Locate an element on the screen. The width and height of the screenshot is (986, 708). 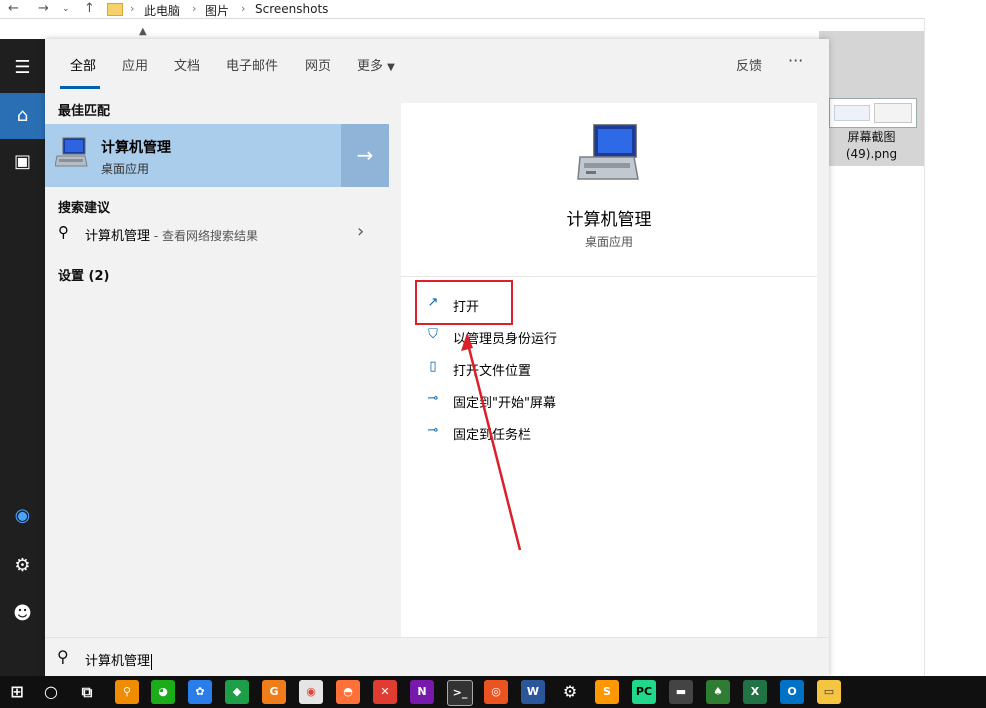
thumbnail-image is located at coordinates (873, 113).